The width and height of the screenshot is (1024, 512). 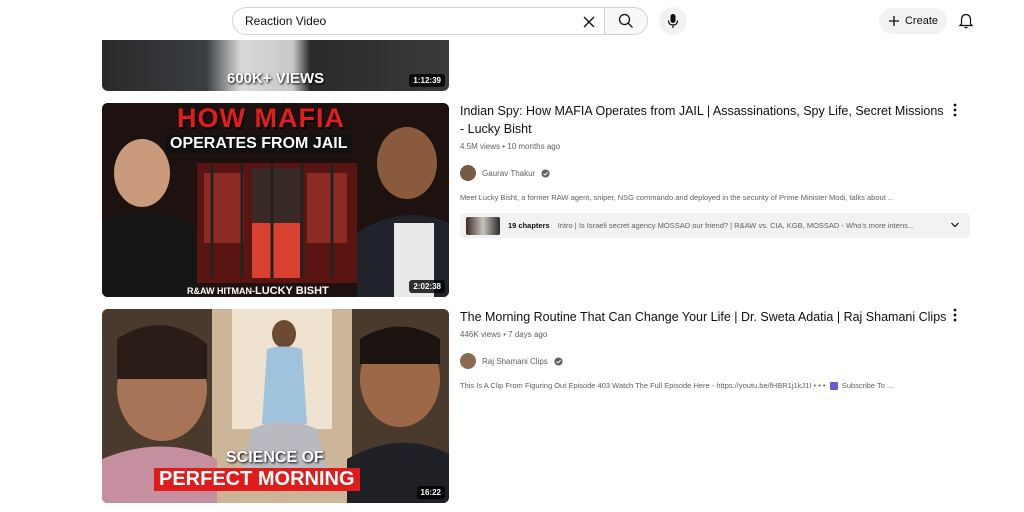 I want to click on channel-link: Gaurav Thakur, so click(x=705, y=173).